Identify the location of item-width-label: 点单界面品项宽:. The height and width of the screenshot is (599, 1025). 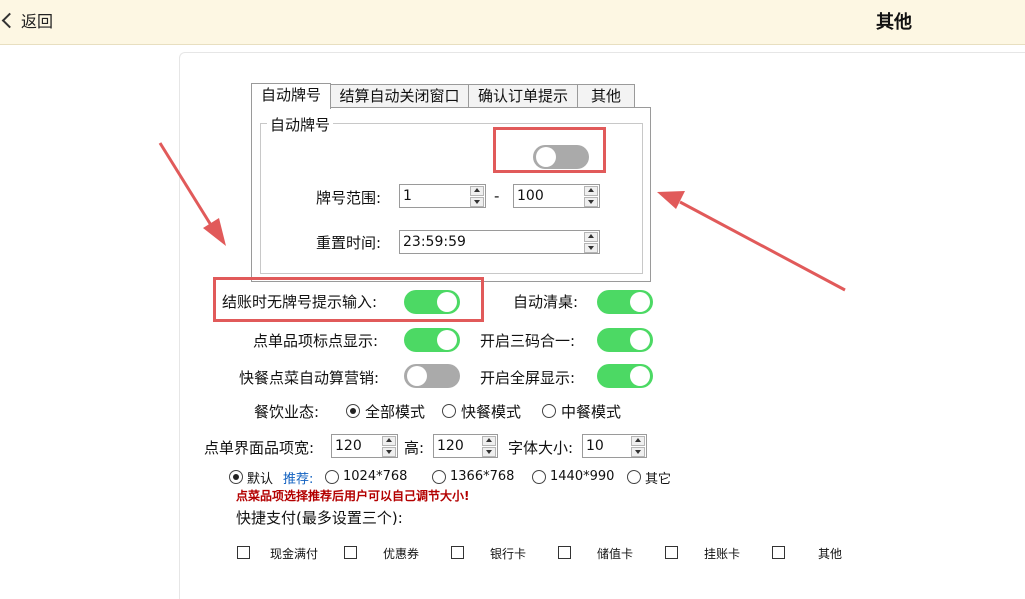
(259, 448).